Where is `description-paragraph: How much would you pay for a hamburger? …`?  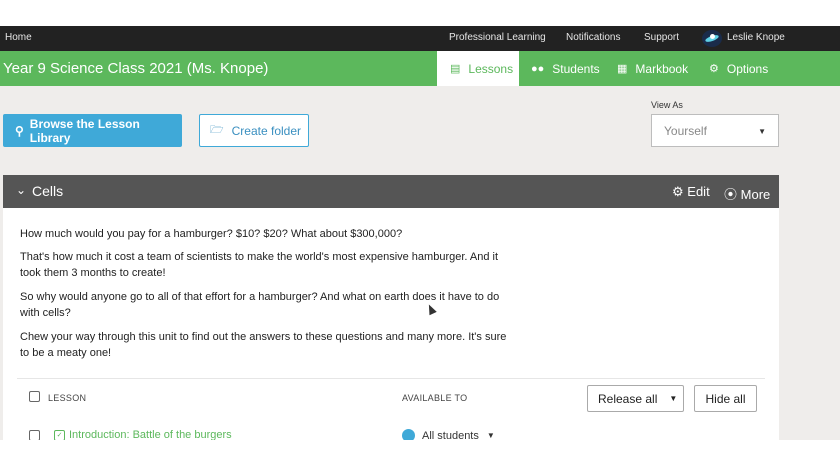
description-paragraph: How much would you pay for a hamburger? … is located at coordinates (211, 234).